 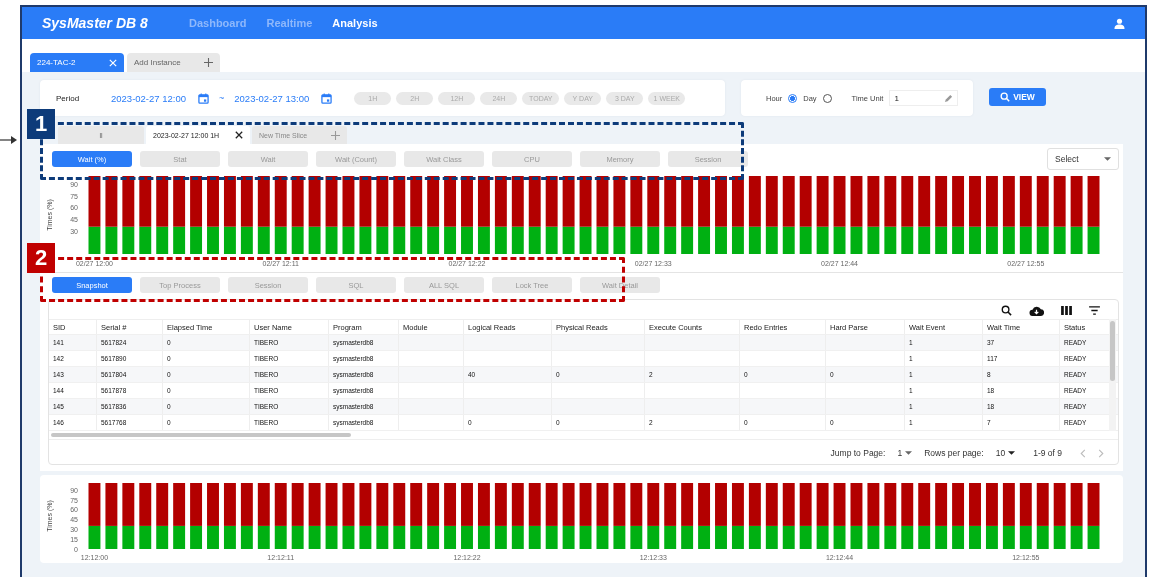 I want to click on rows-dropdown: 10, so click(x=1005, y=453).